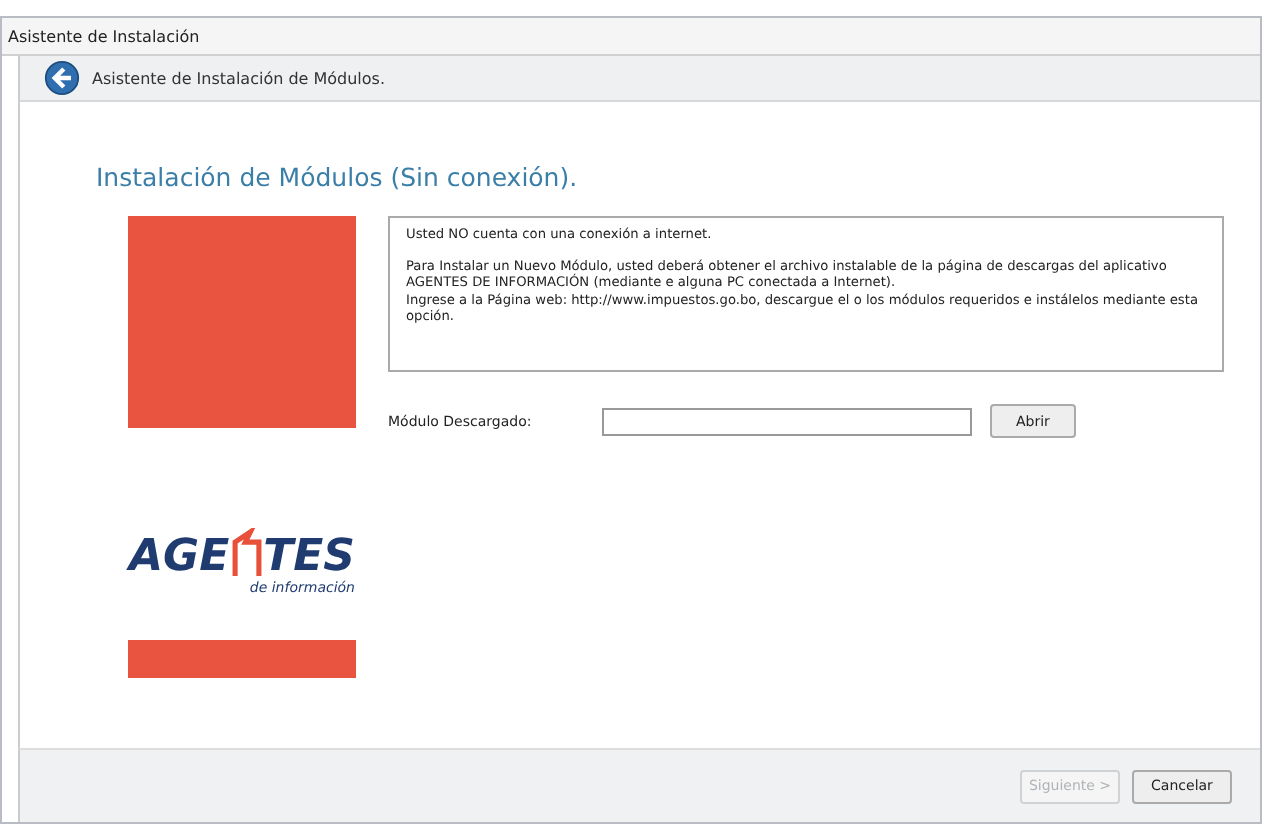  Describe the element at coordinates (104, 36) in the screenshot. I see `window-title: Asistente de Instalación` at that location.